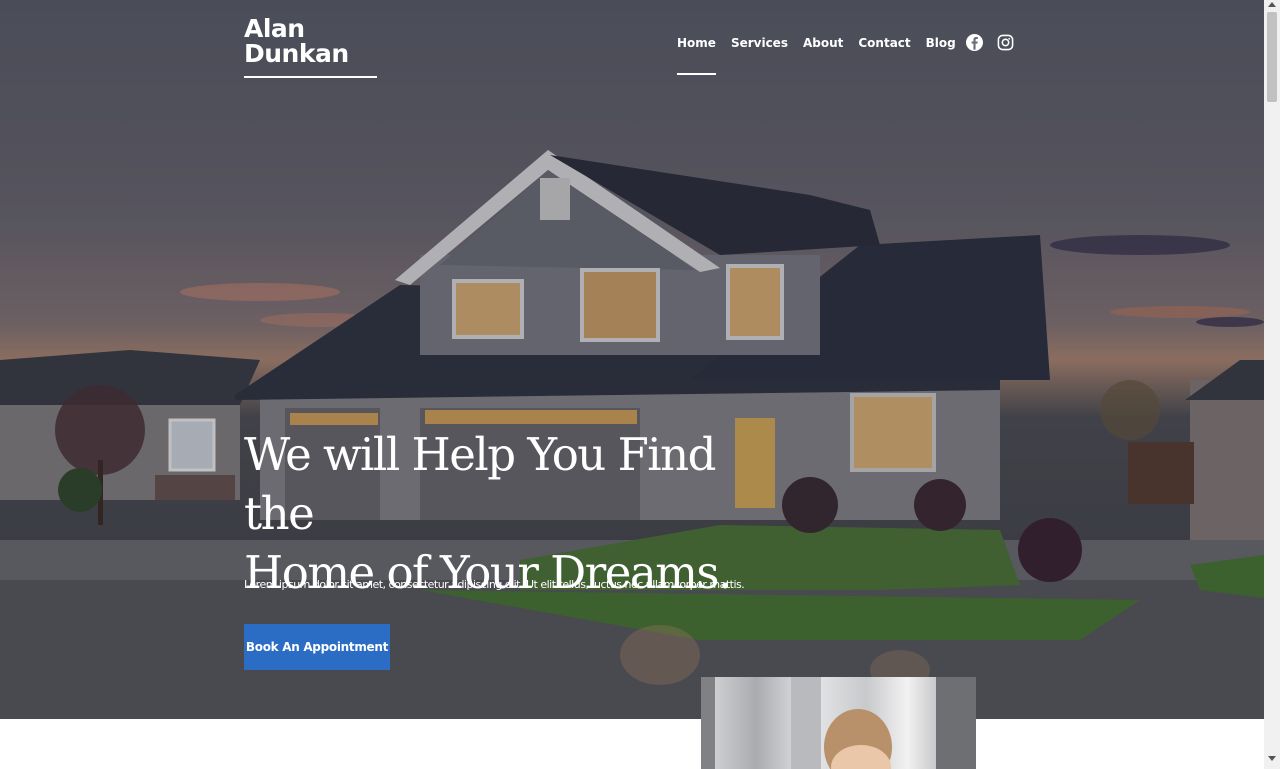 Image resolution: width=1280 pixels, height=769 pixels. Describe the element at coordinates (1005, 42) in the screenshot. I see `instagram-icon` at that location.